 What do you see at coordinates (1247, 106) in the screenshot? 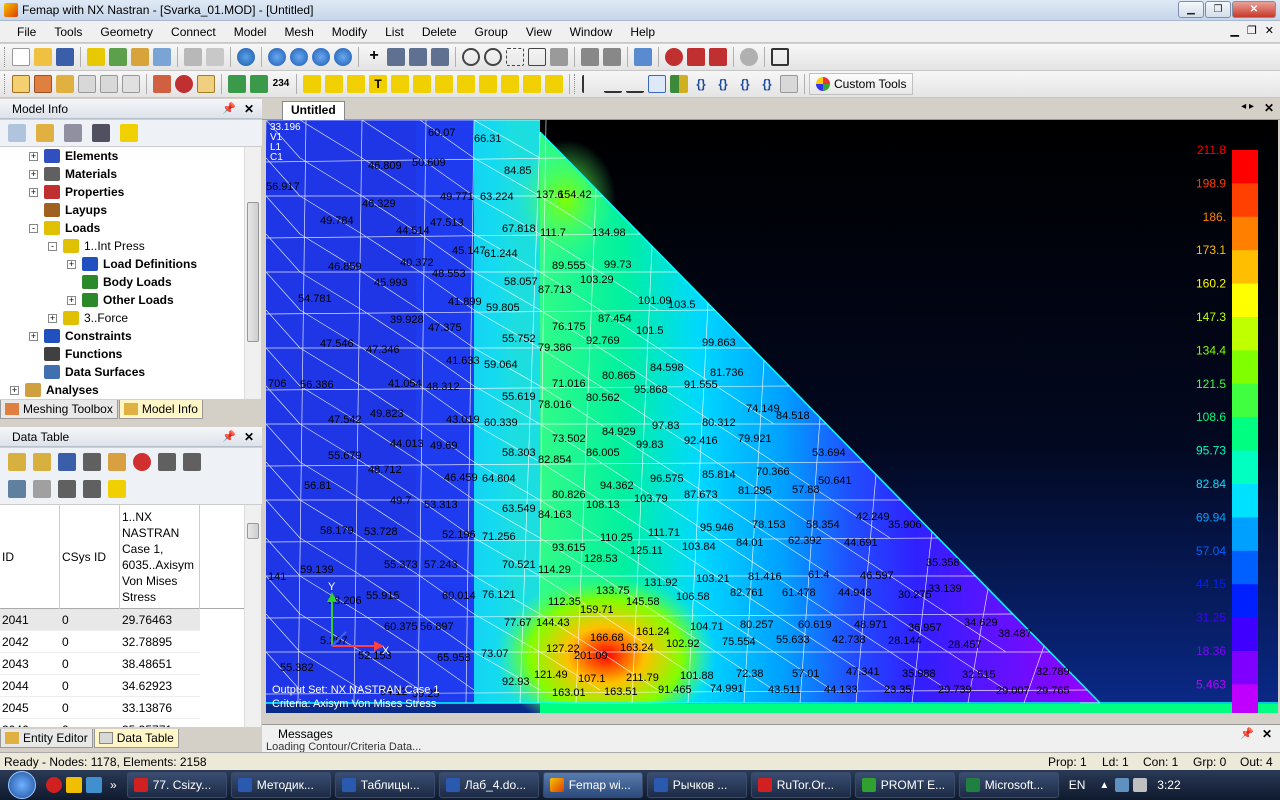
I see `scroll-tabs-icon: ◂ ▸` at bounding box center [1247, 106].